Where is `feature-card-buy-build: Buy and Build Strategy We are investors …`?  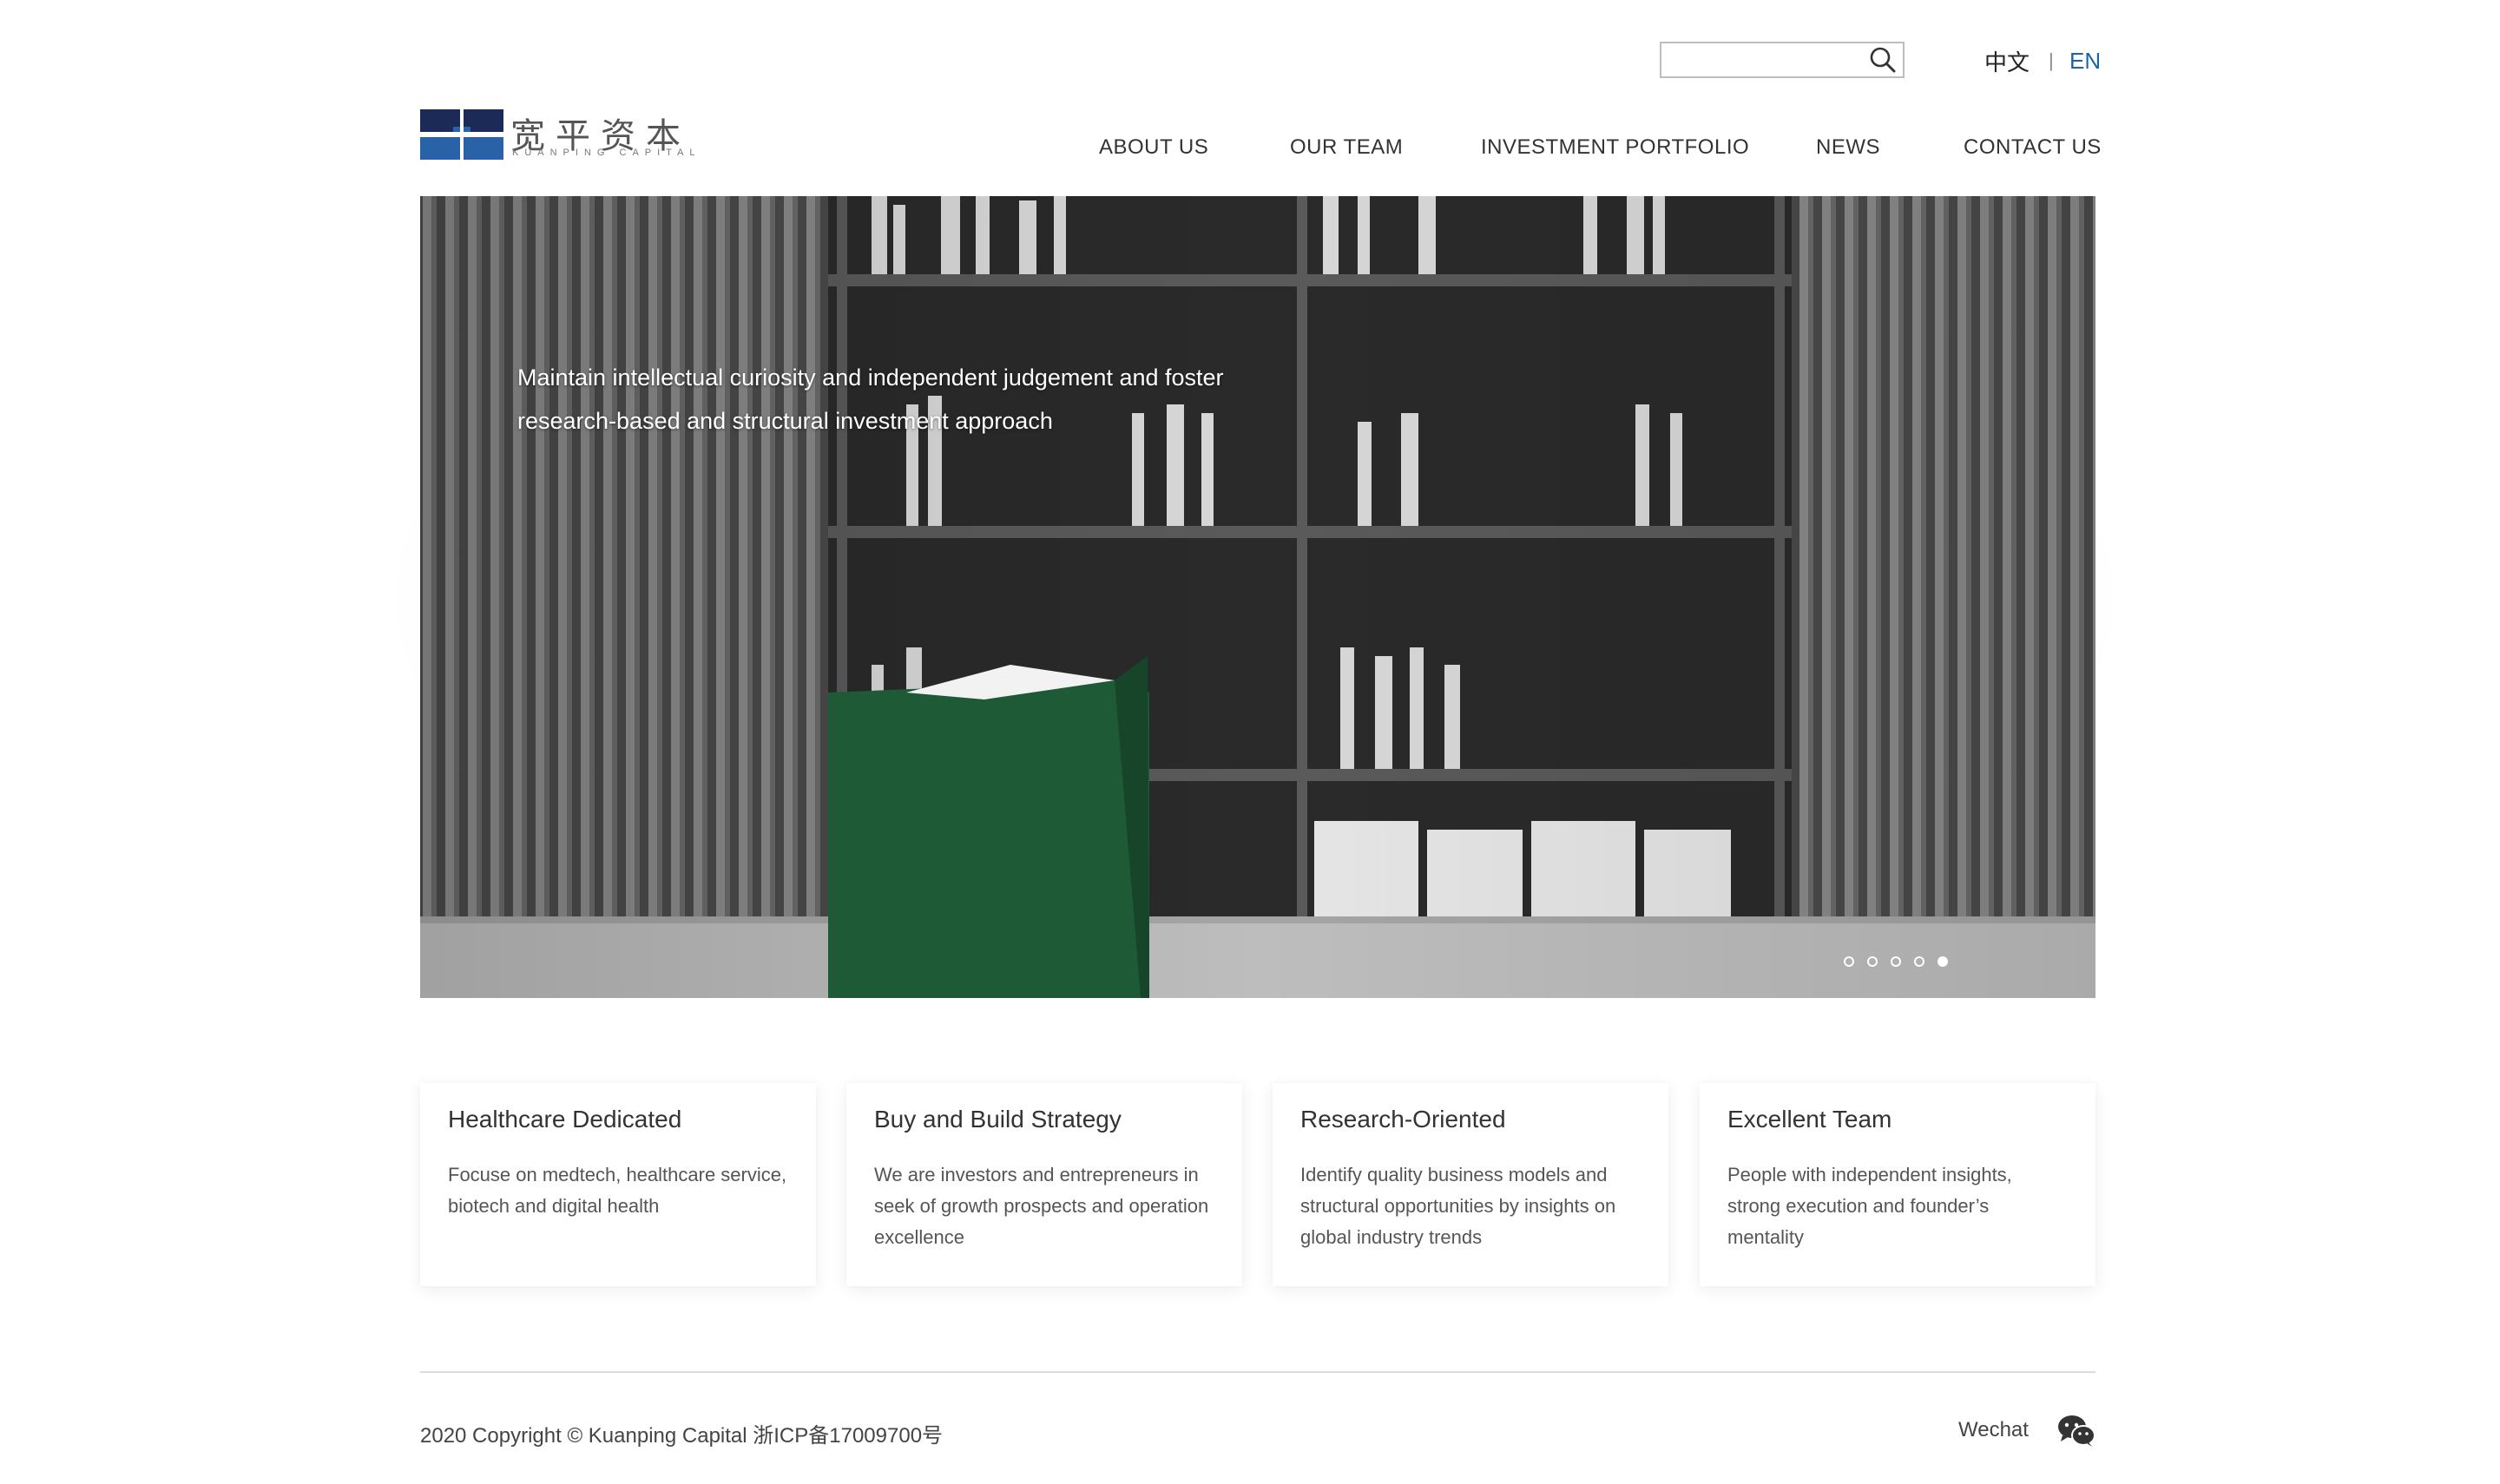
feature-card-buy-build: Buy and Build Strategy We are investors … is located at coordinates (1044, 1184).